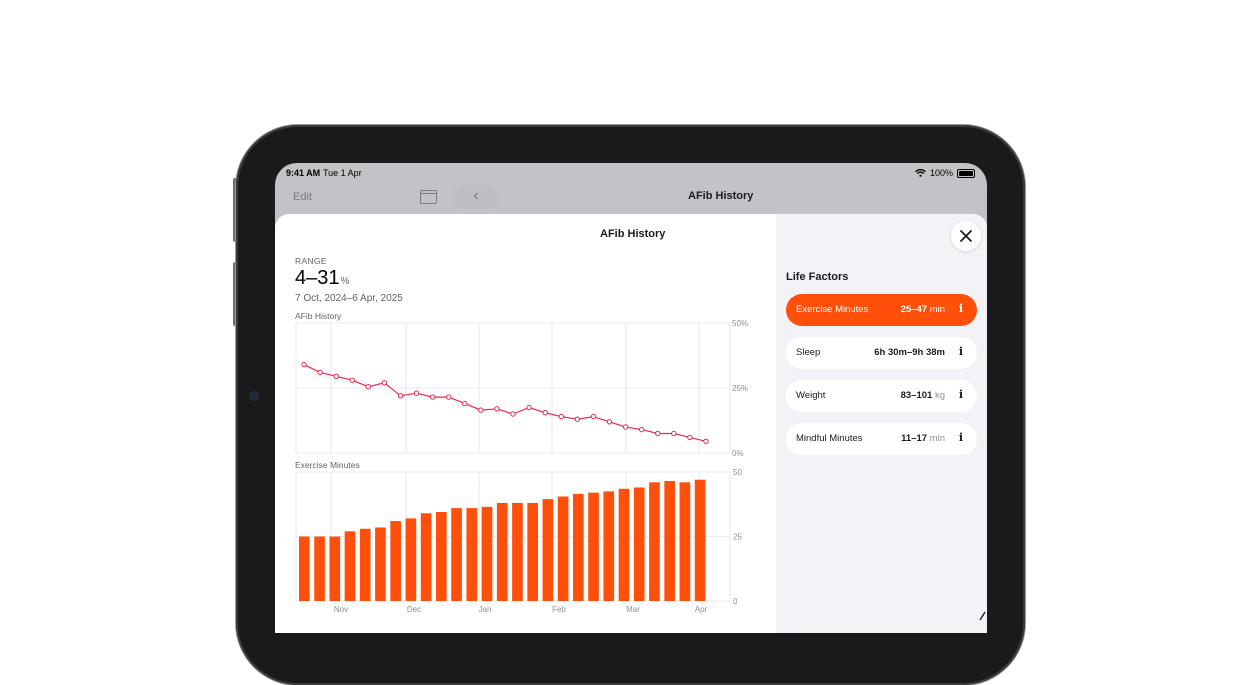 The height and width of the screenshot is (685, 1260). I want to click on wifi-icon, so click(920, 173).